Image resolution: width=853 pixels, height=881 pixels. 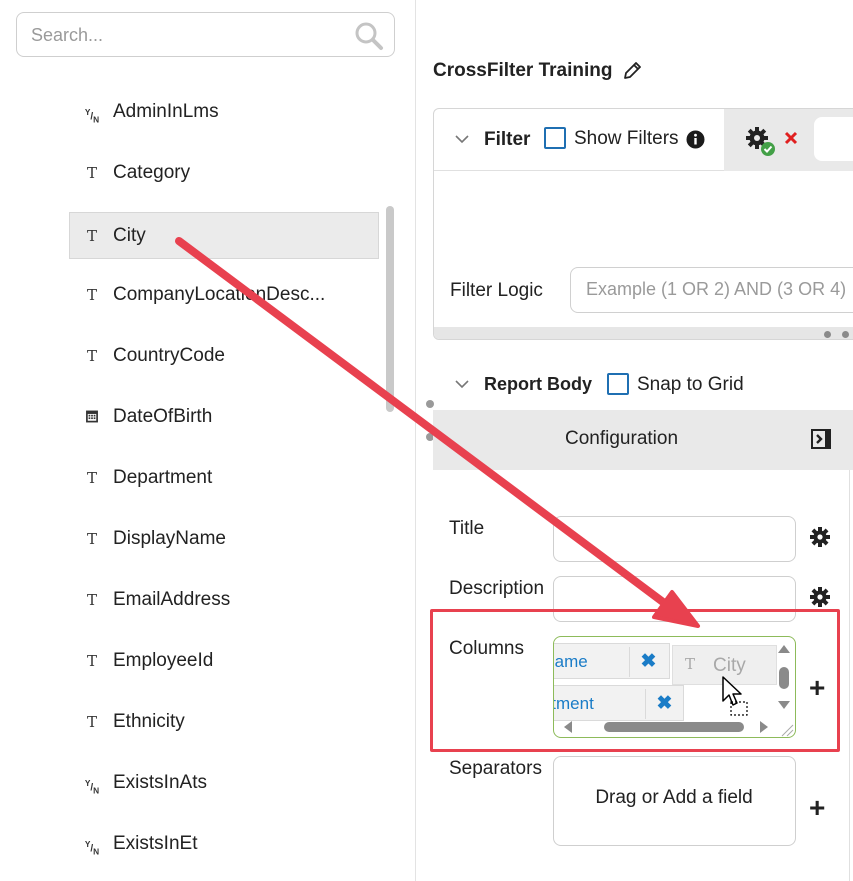 What do you see at coordinates (390, 309) in the screenshot?
I see `field-list-scrollbar` at bounding box center [390, 309].